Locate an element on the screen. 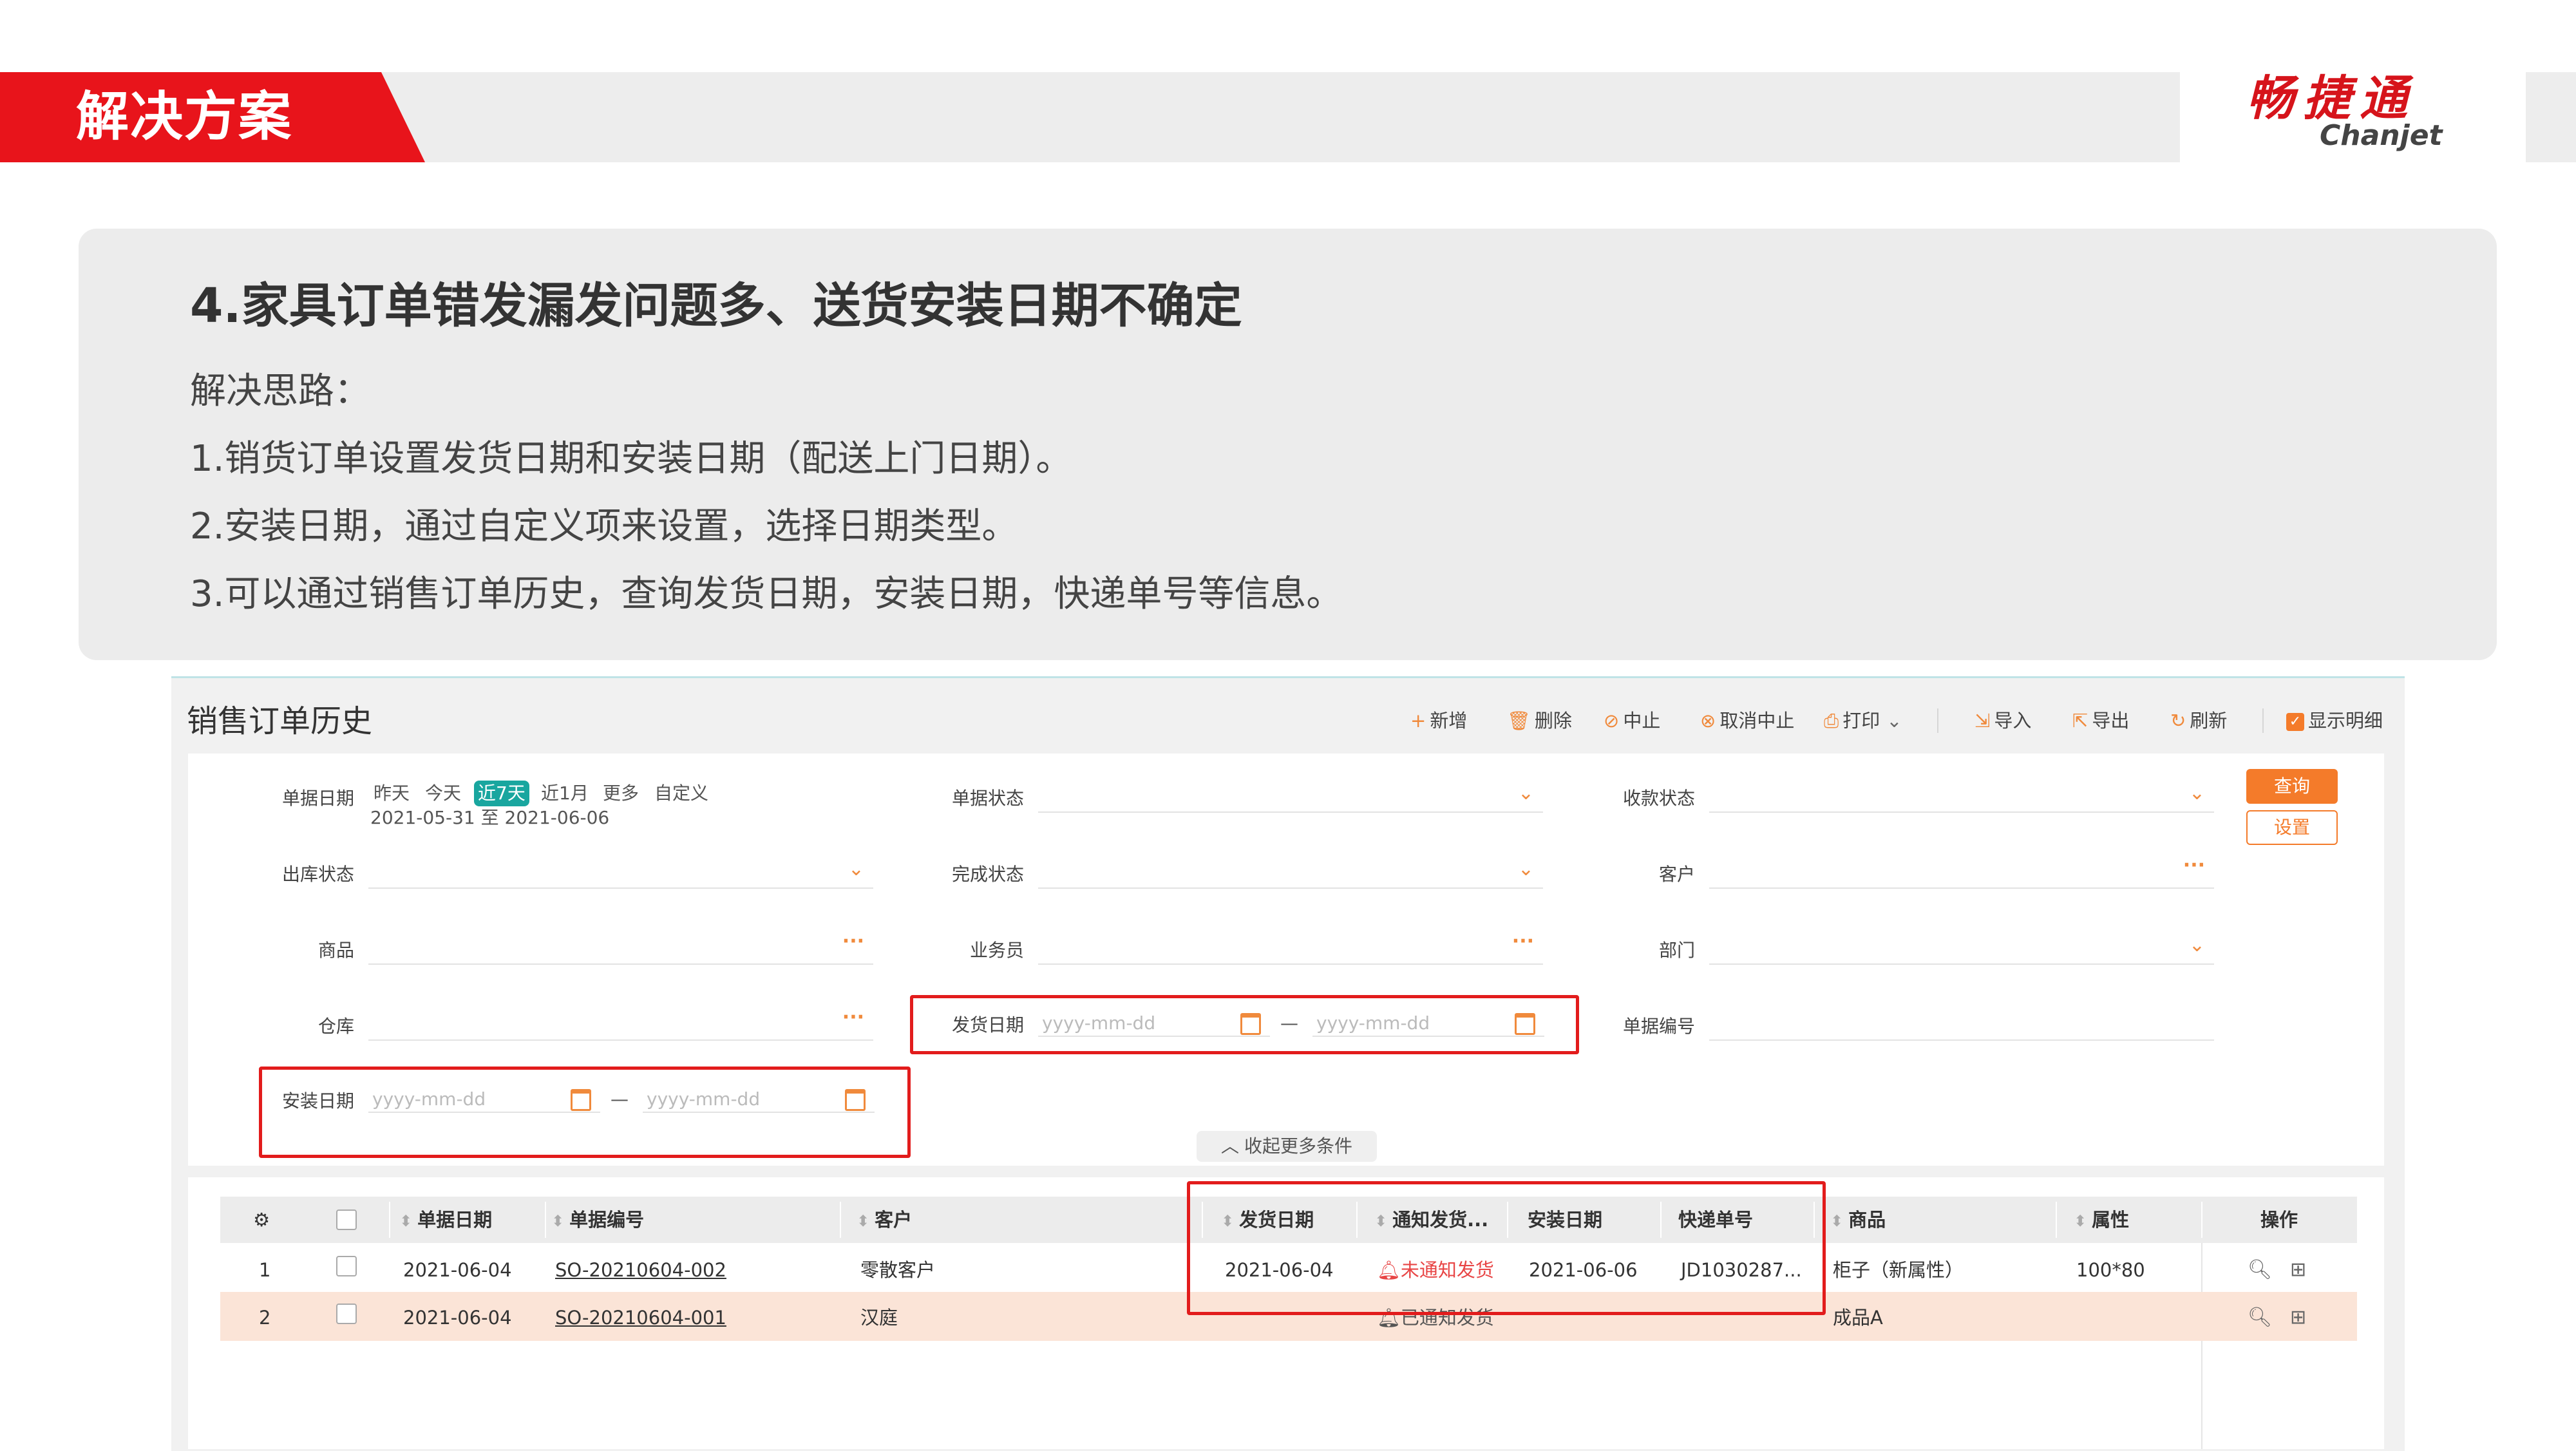 The image size is (2576, 1451). doc-status-select: ⌄ is located at coordinates (1290, 796).